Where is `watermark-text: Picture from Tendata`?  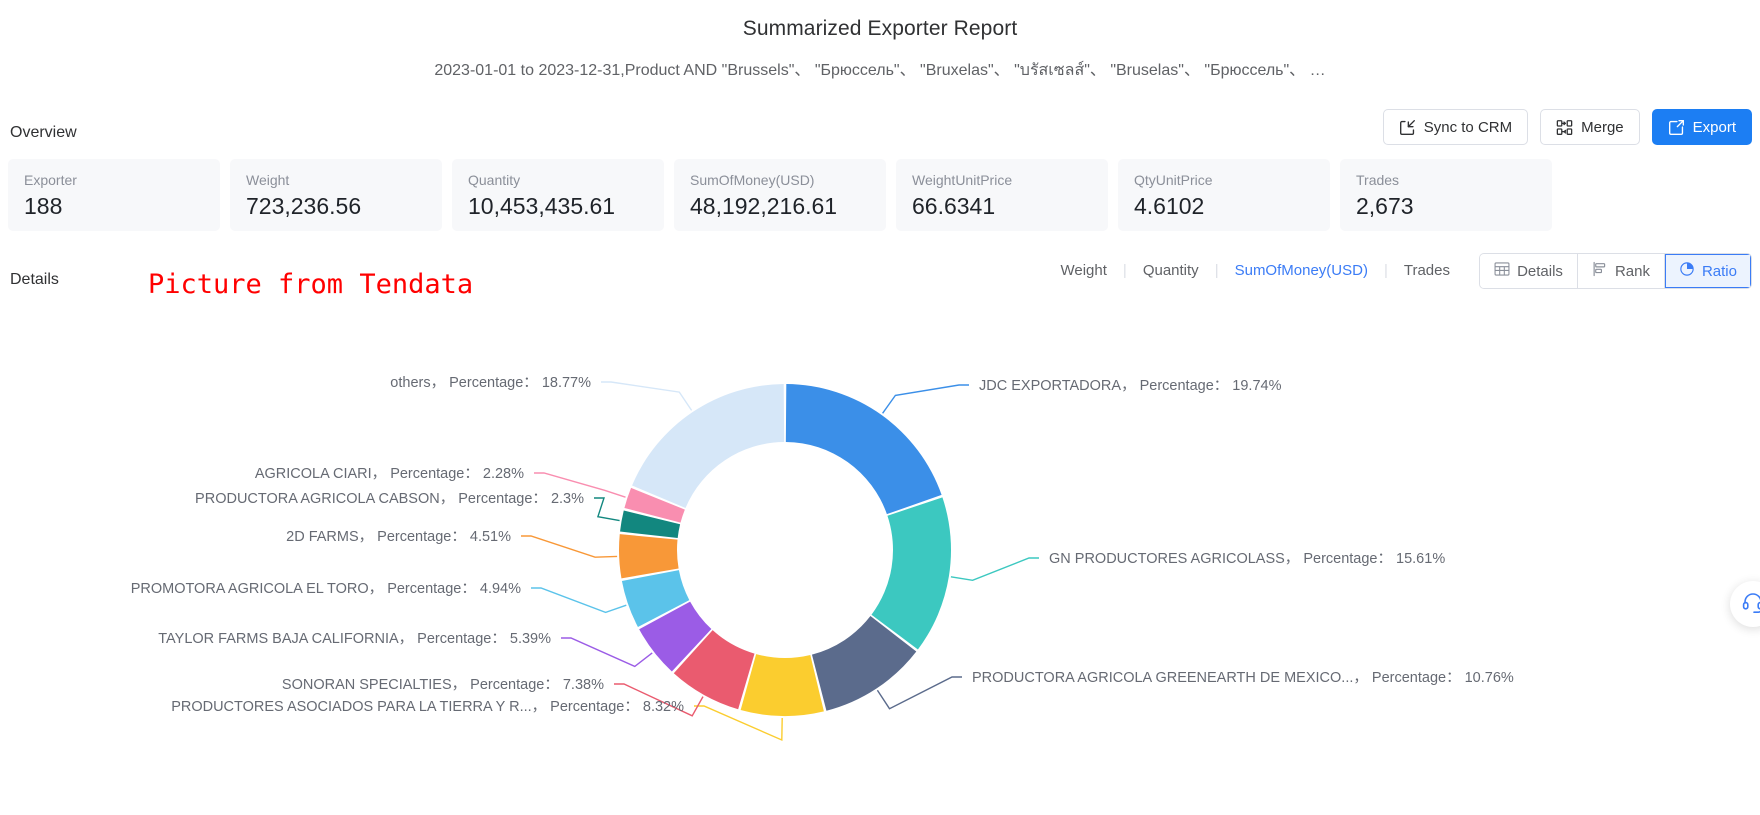
watermark-text: Picture from Tendata is located at coordinates (311, 284).